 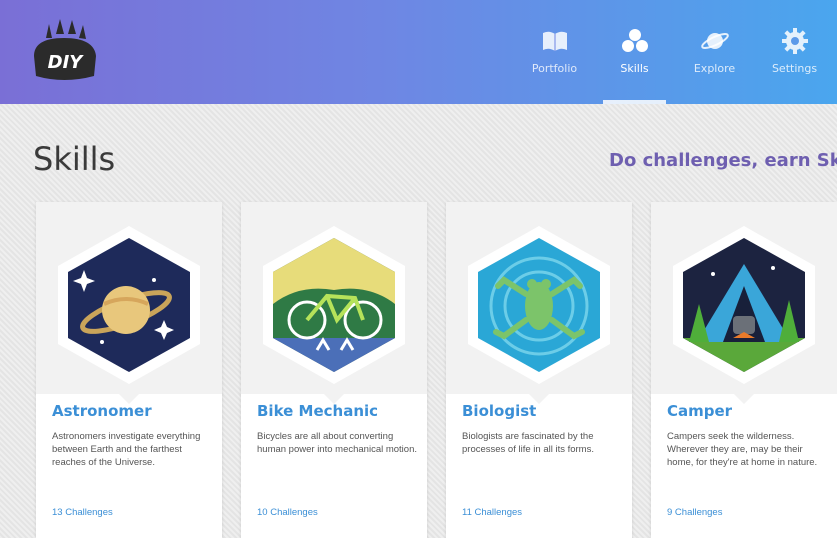 I want to click on main-nav: Portfolio Skills Explore Settings, so click(x=677, y=52).